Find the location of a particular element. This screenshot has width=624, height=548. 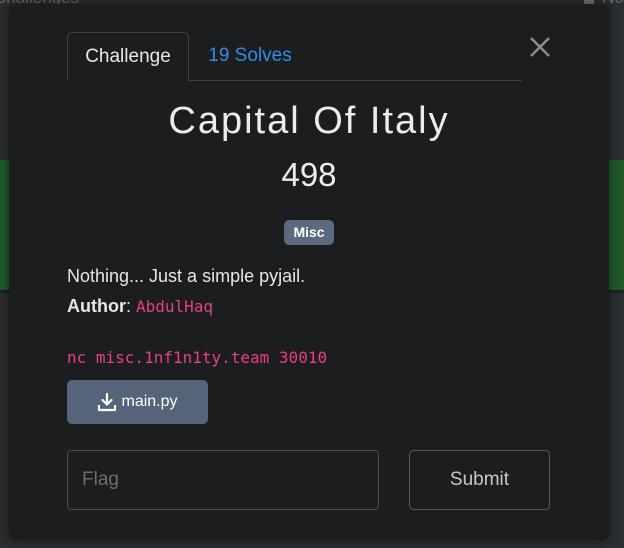

close-icon is located at coordinates (540, 47).